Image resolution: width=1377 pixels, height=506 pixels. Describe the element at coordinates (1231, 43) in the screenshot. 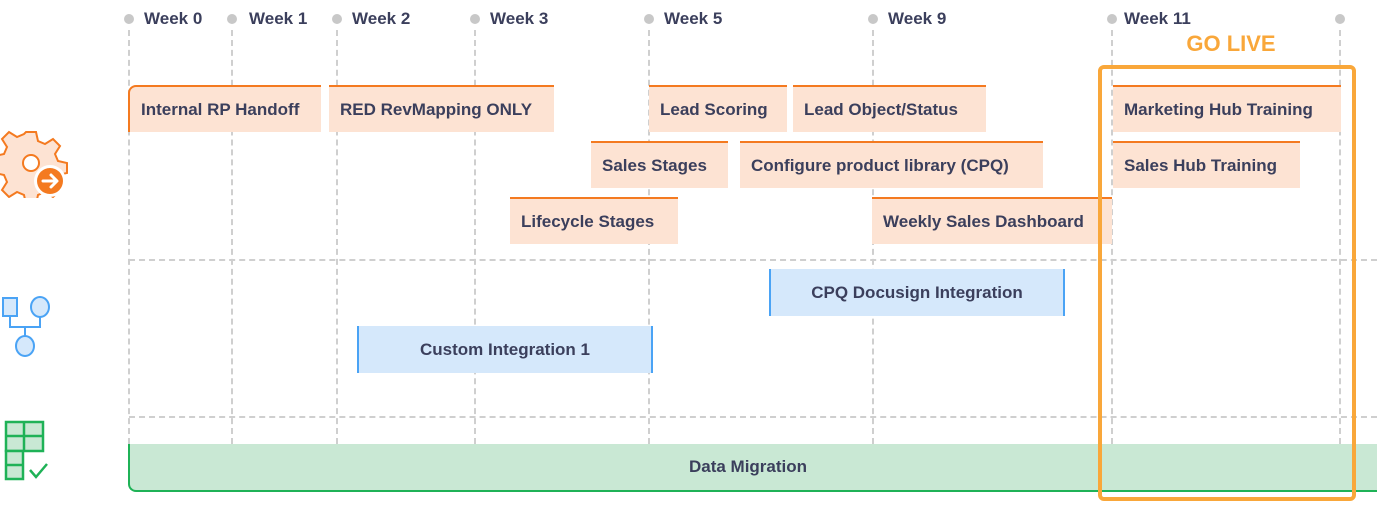

I see `go-live-label: GO LIVE` at that location.